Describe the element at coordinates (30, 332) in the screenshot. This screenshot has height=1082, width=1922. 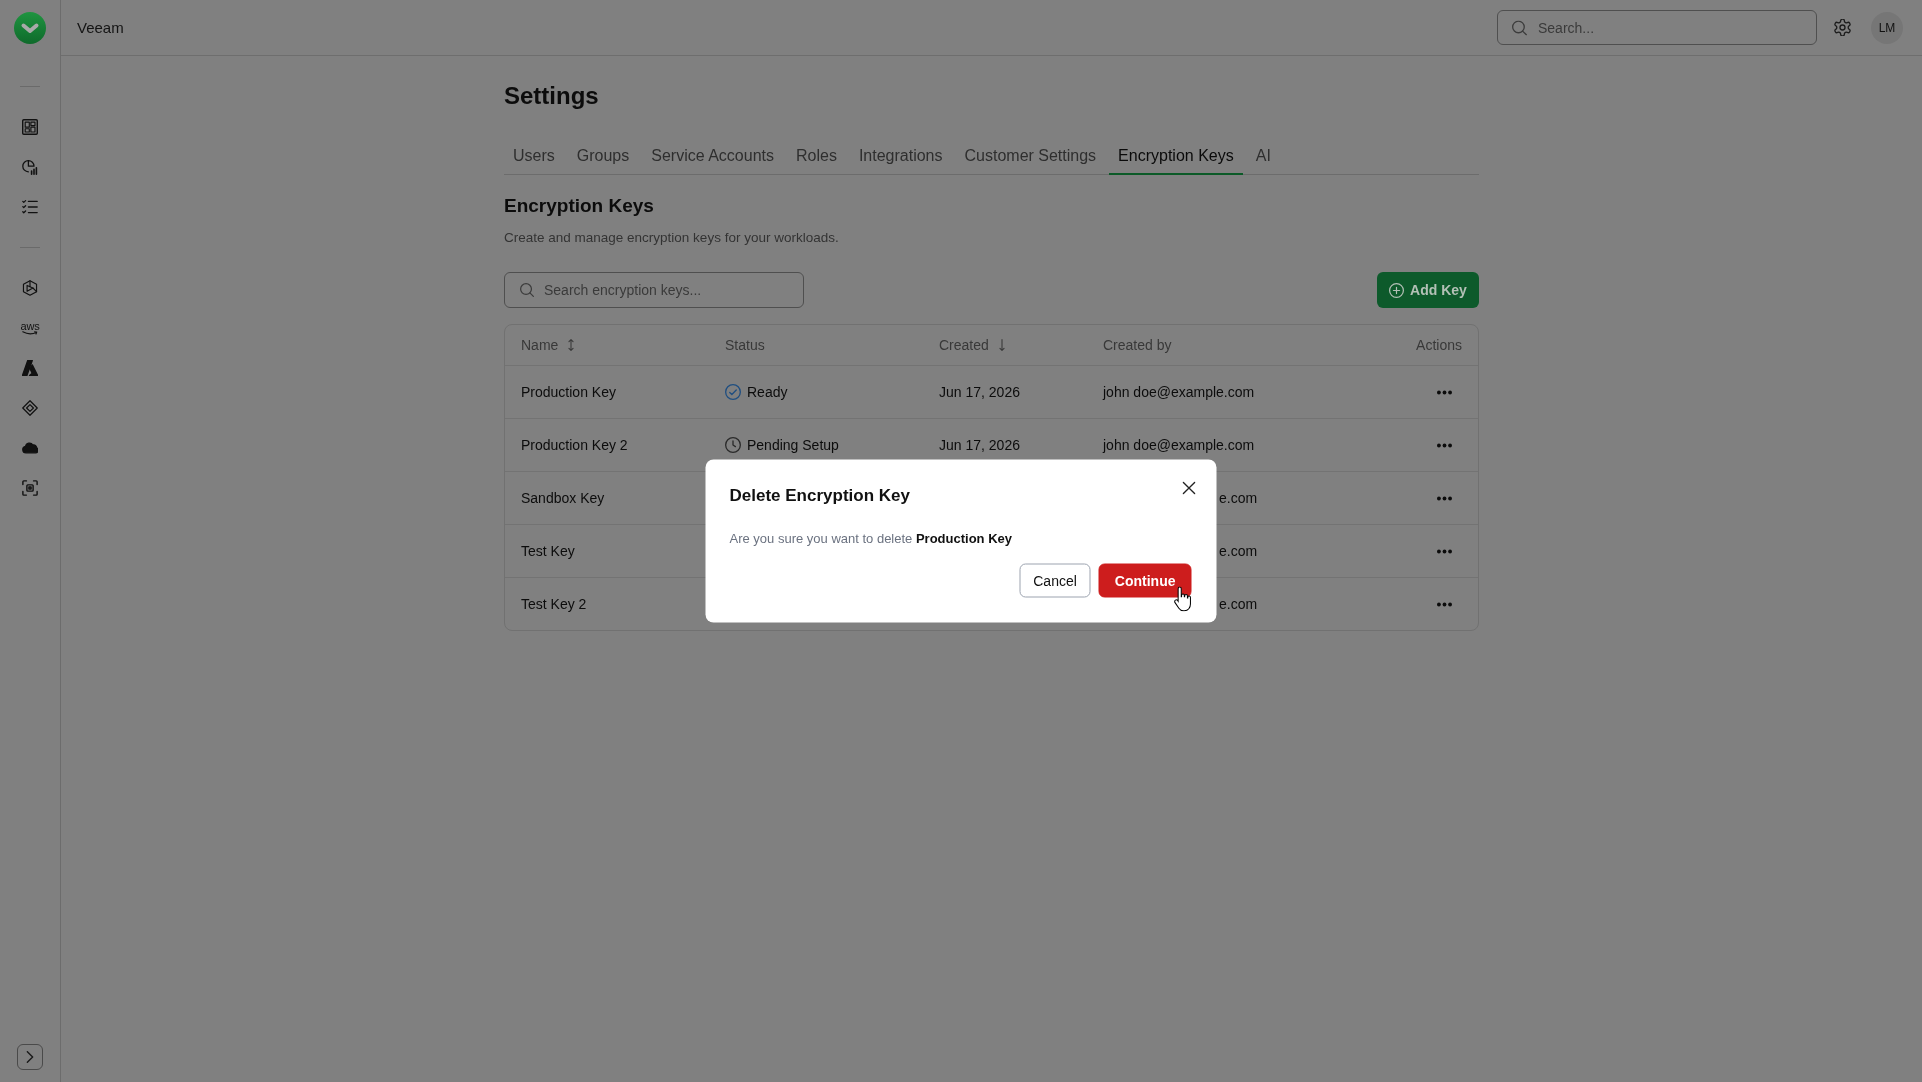
I see `smile-arrow-icon` at that location.